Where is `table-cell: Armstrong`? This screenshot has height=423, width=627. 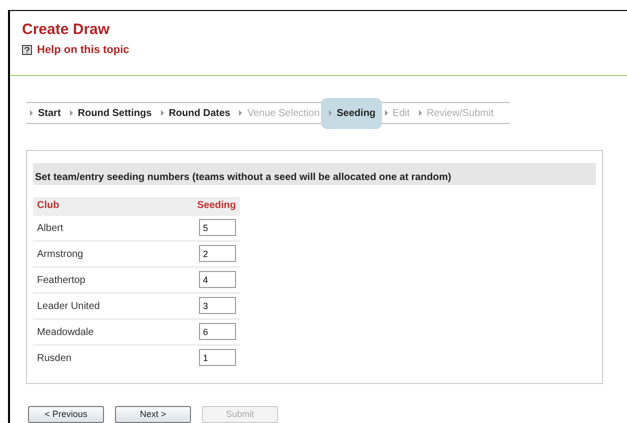
table-cell: Armstrong is located at coordinates (108, 254).